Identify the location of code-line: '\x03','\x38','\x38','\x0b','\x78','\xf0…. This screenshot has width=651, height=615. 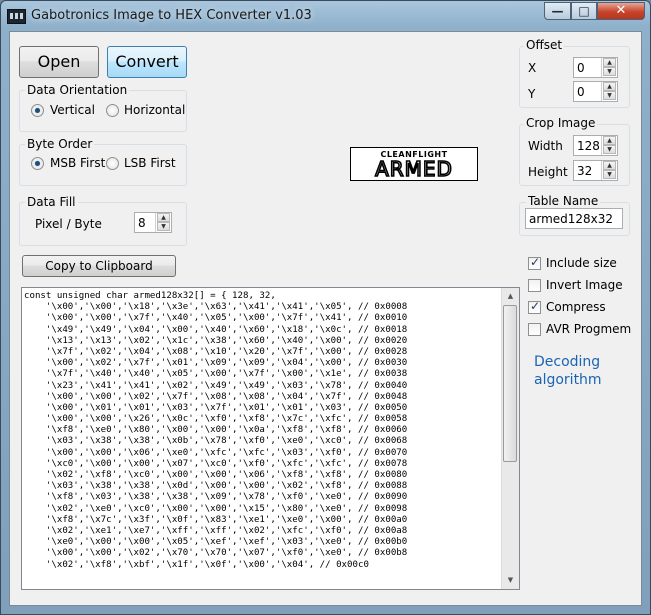
(216, 441).